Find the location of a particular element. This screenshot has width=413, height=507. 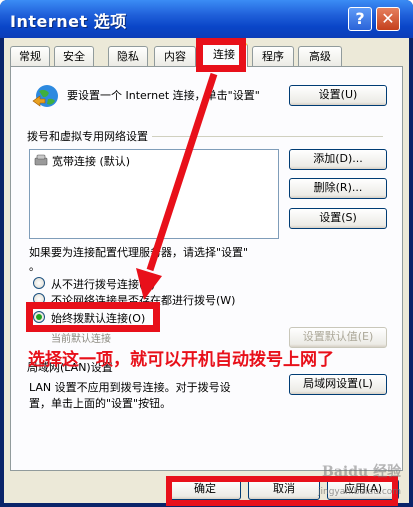

highlight-always-dial-option is located at coordinates (93, 317).